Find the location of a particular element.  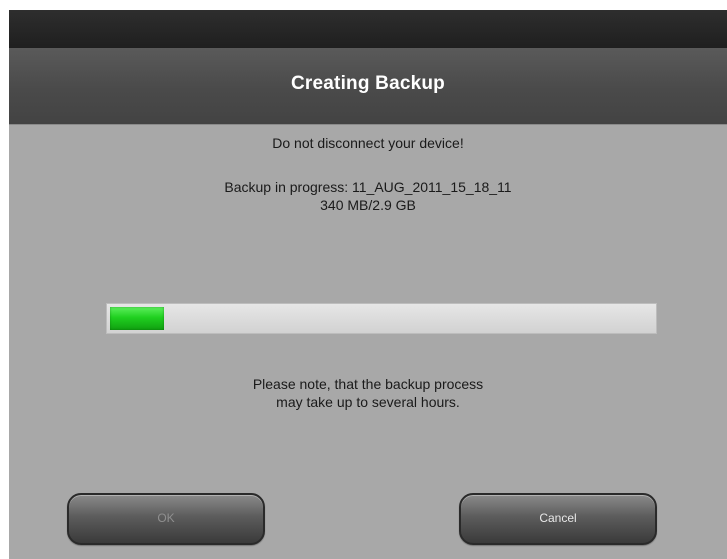

duration-note-line1: Please note, that the backup process is located at coordinates (368, 384).